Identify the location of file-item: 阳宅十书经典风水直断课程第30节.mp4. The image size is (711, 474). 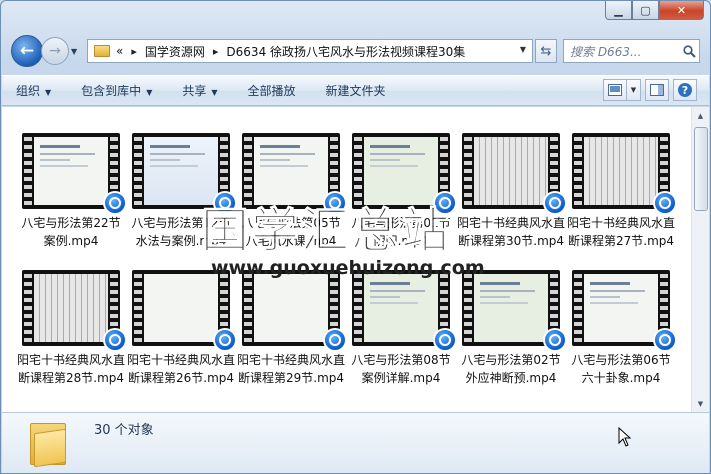
(511, 191).